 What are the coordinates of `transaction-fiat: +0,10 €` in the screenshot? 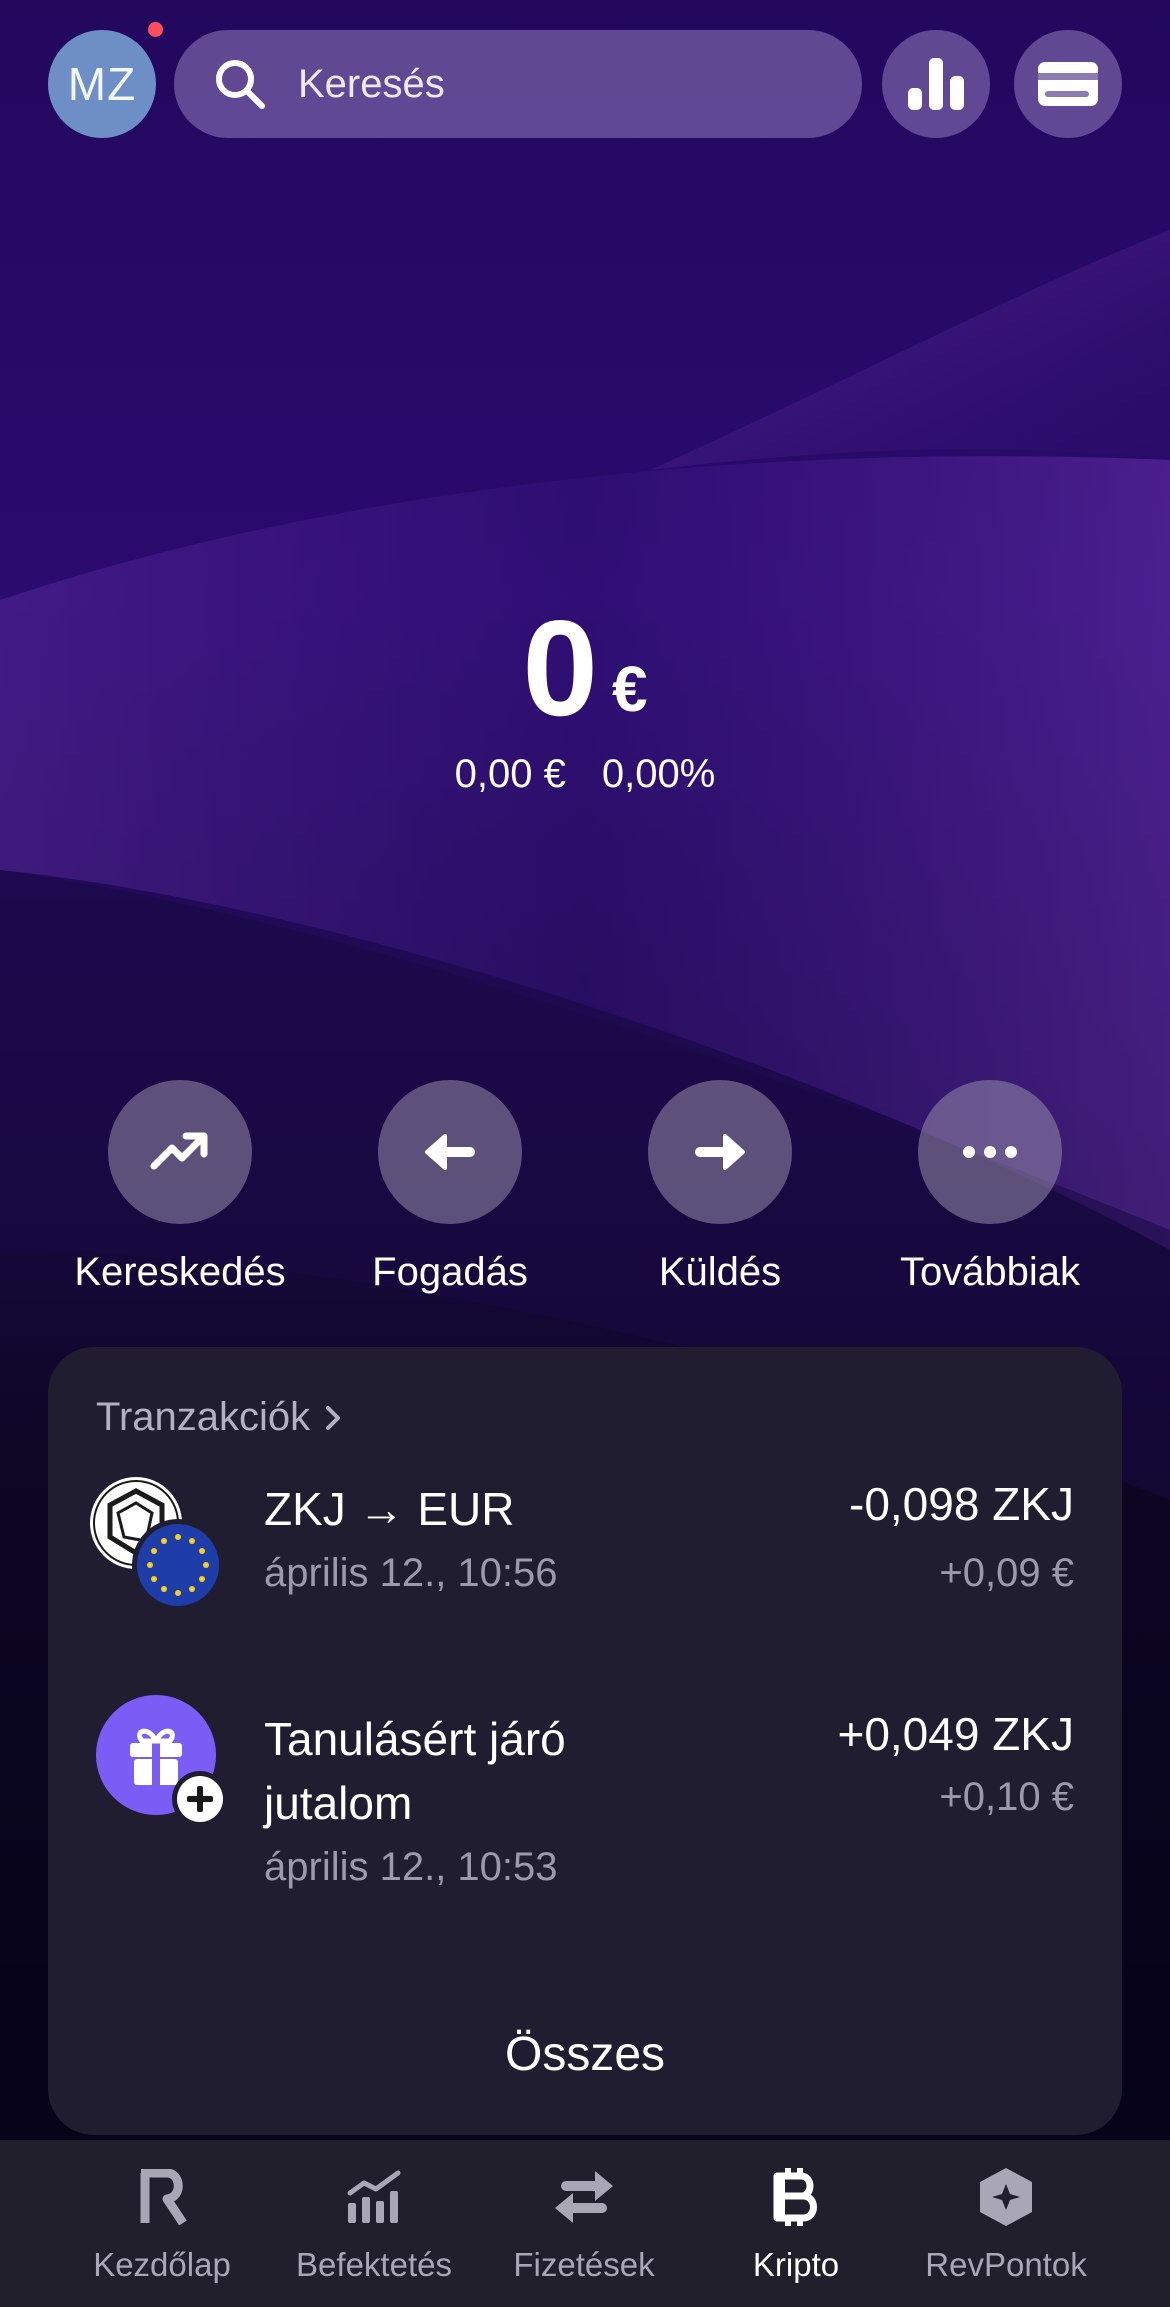 It's located at (1006, 1797).